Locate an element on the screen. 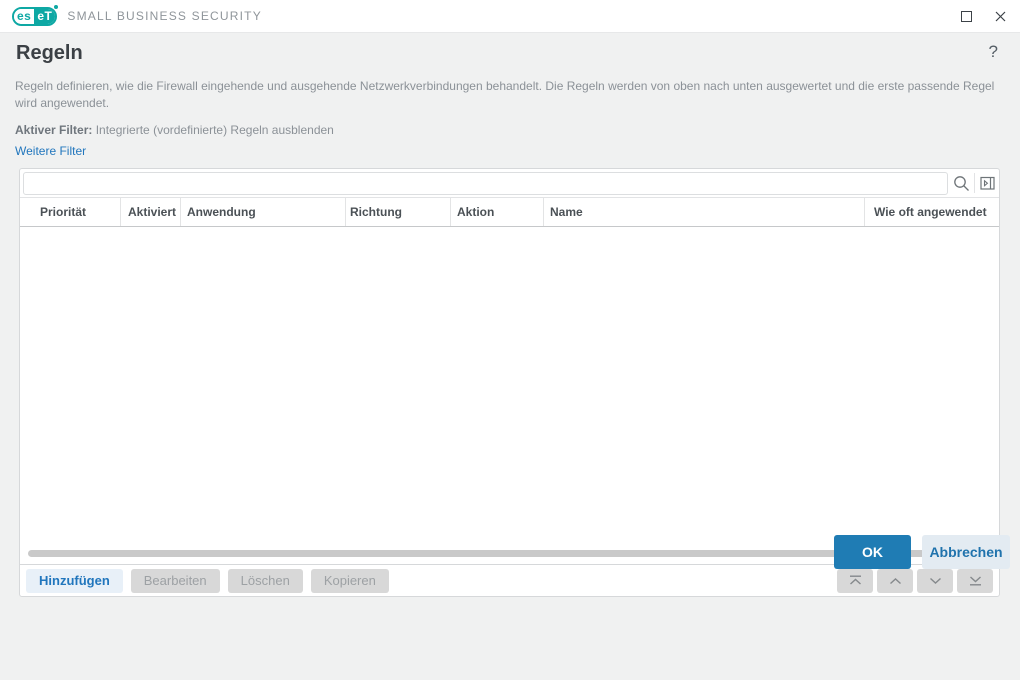 The height and width of the screenshot is (680, 1020). move-to-bottom-icon is located at coordinates (975, 580).